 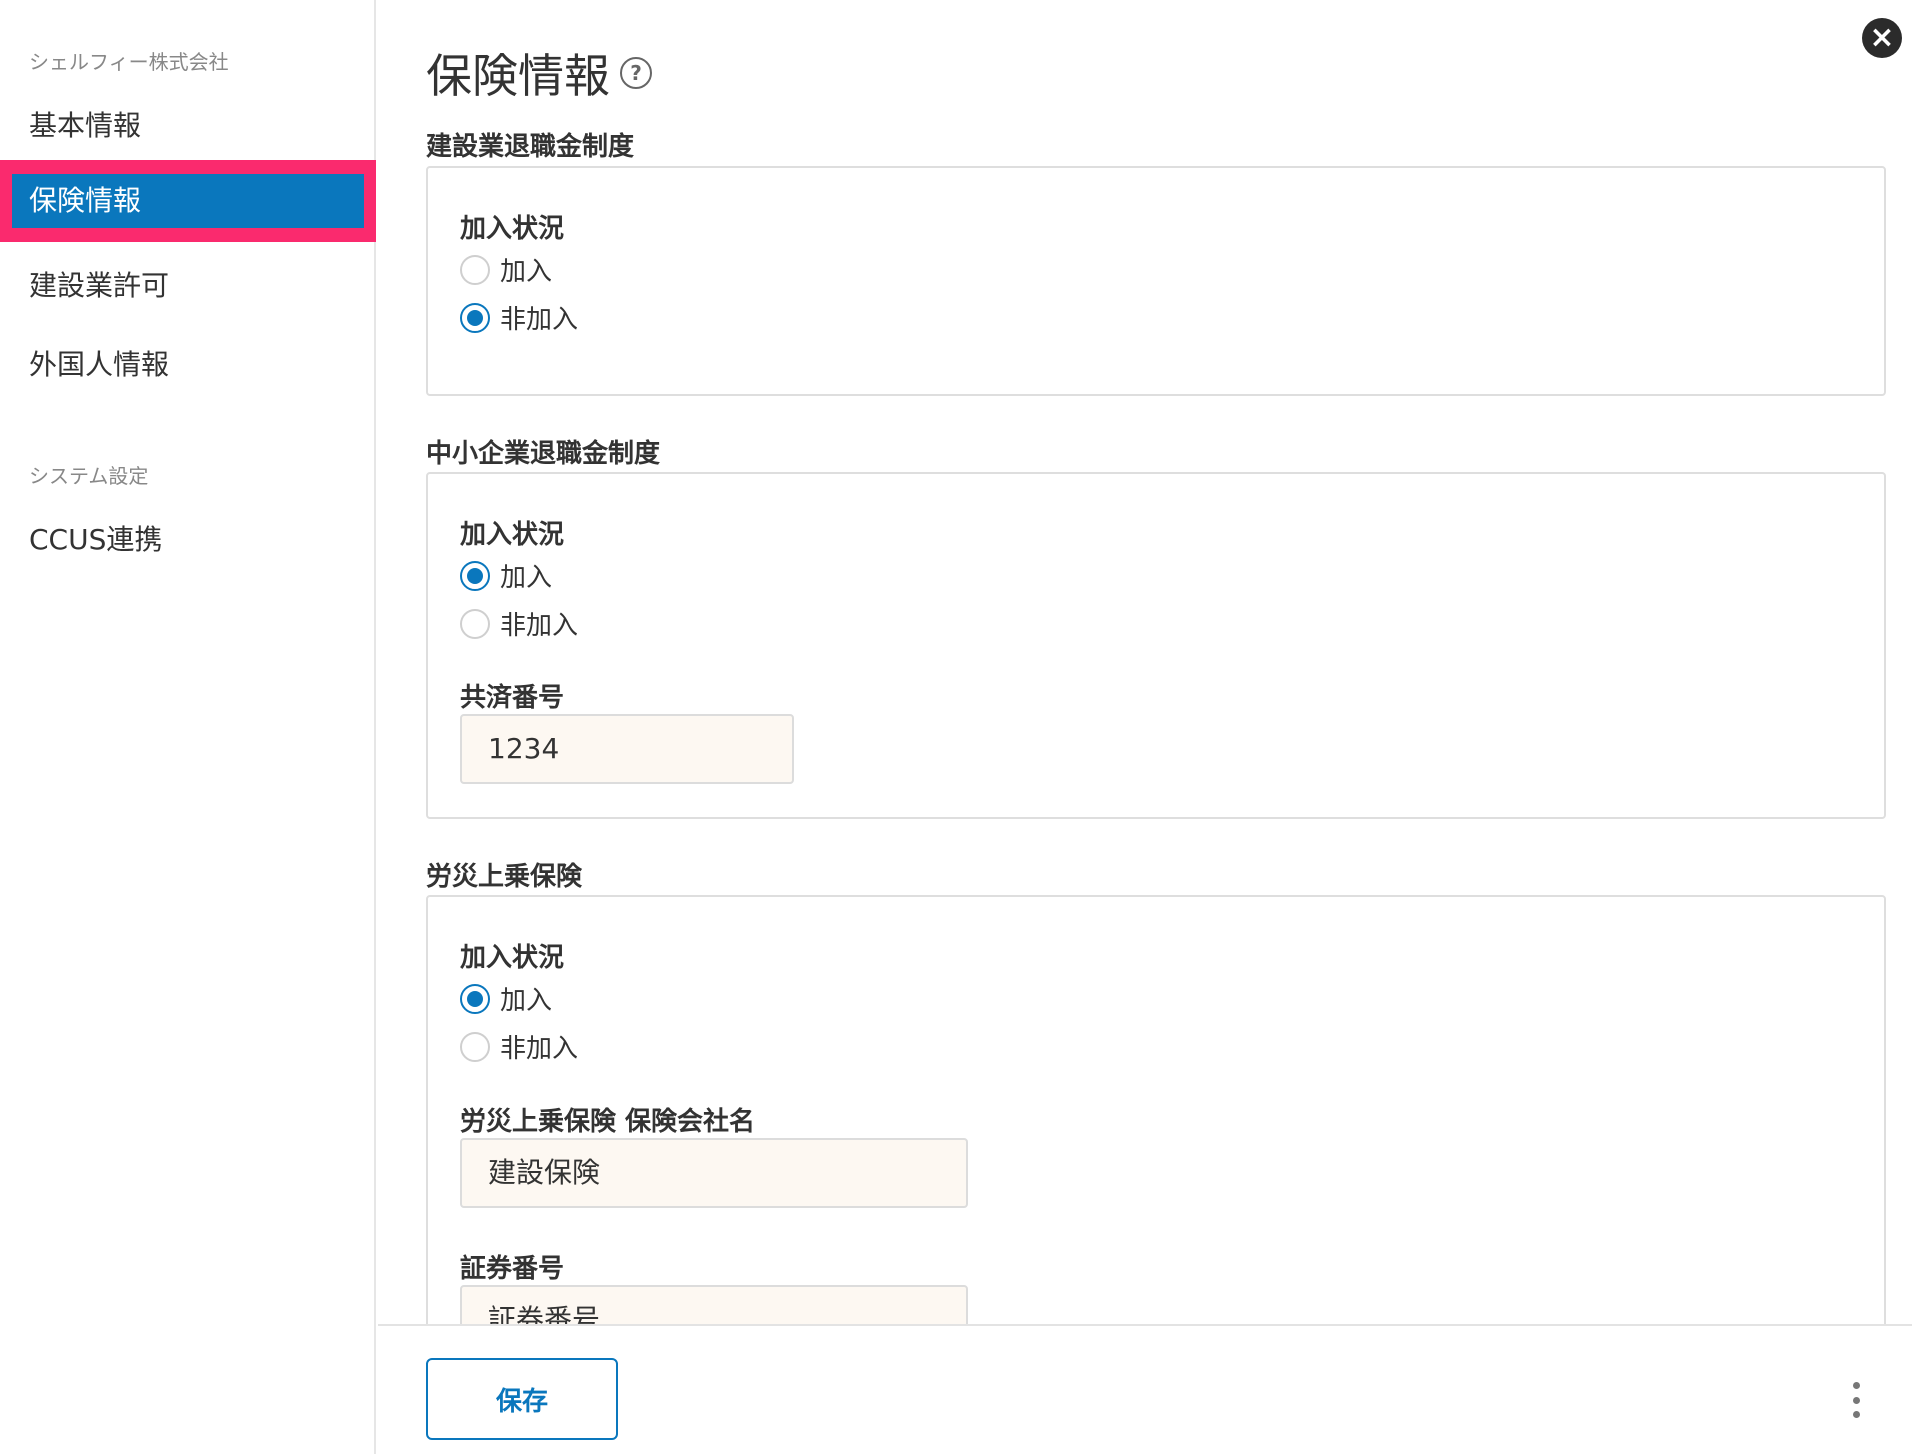 I want to click on mutual-aid-number-input: 1234, so click(x=627, y=749).